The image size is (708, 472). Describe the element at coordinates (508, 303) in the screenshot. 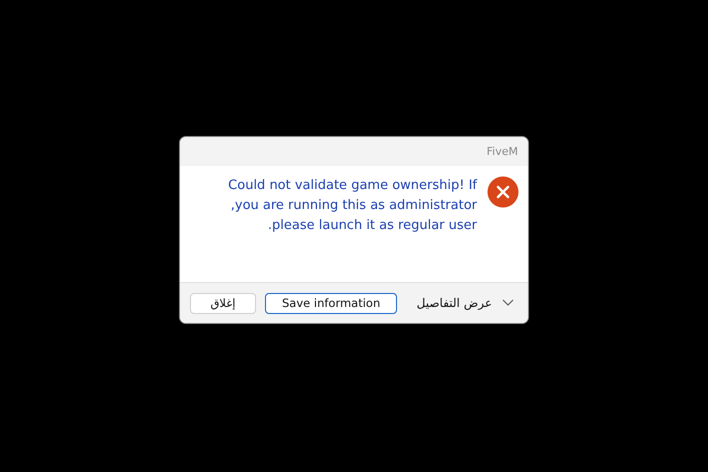

I see `chevron-icon` at that location.